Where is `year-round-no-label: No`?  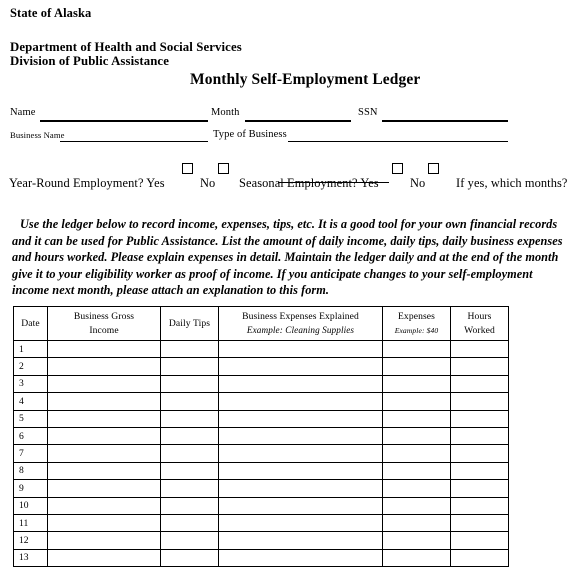
year-round-no-label: No is located at coordinates (208, 183).